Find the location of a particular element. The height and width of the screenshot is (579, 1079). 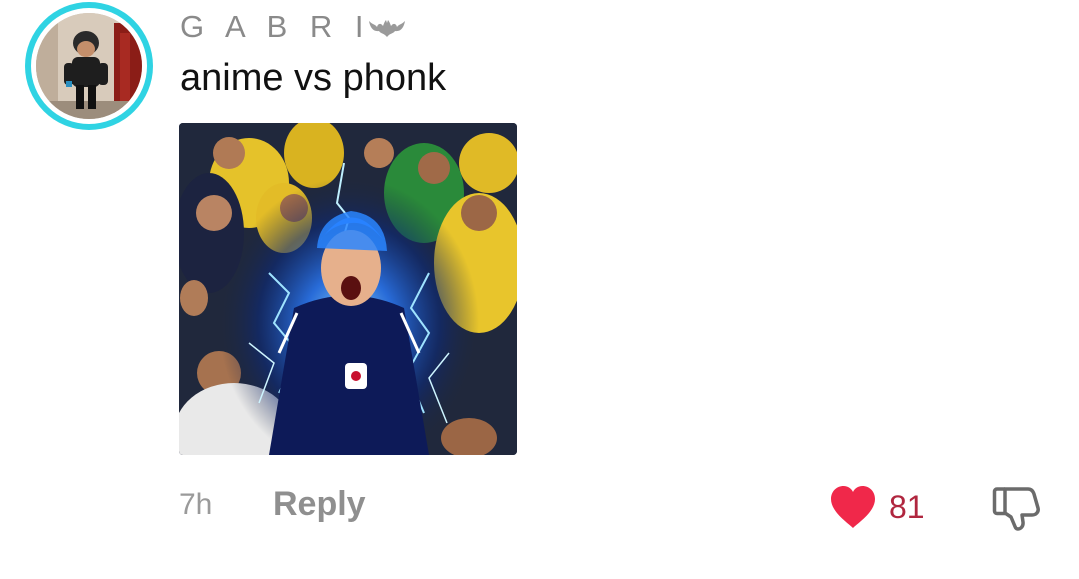

like-button: 81 is located at coordinates (876, 507).